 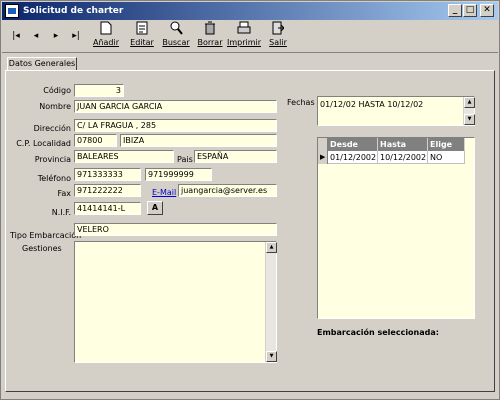 I want to click on document-icon, so click(x=106, y=29).